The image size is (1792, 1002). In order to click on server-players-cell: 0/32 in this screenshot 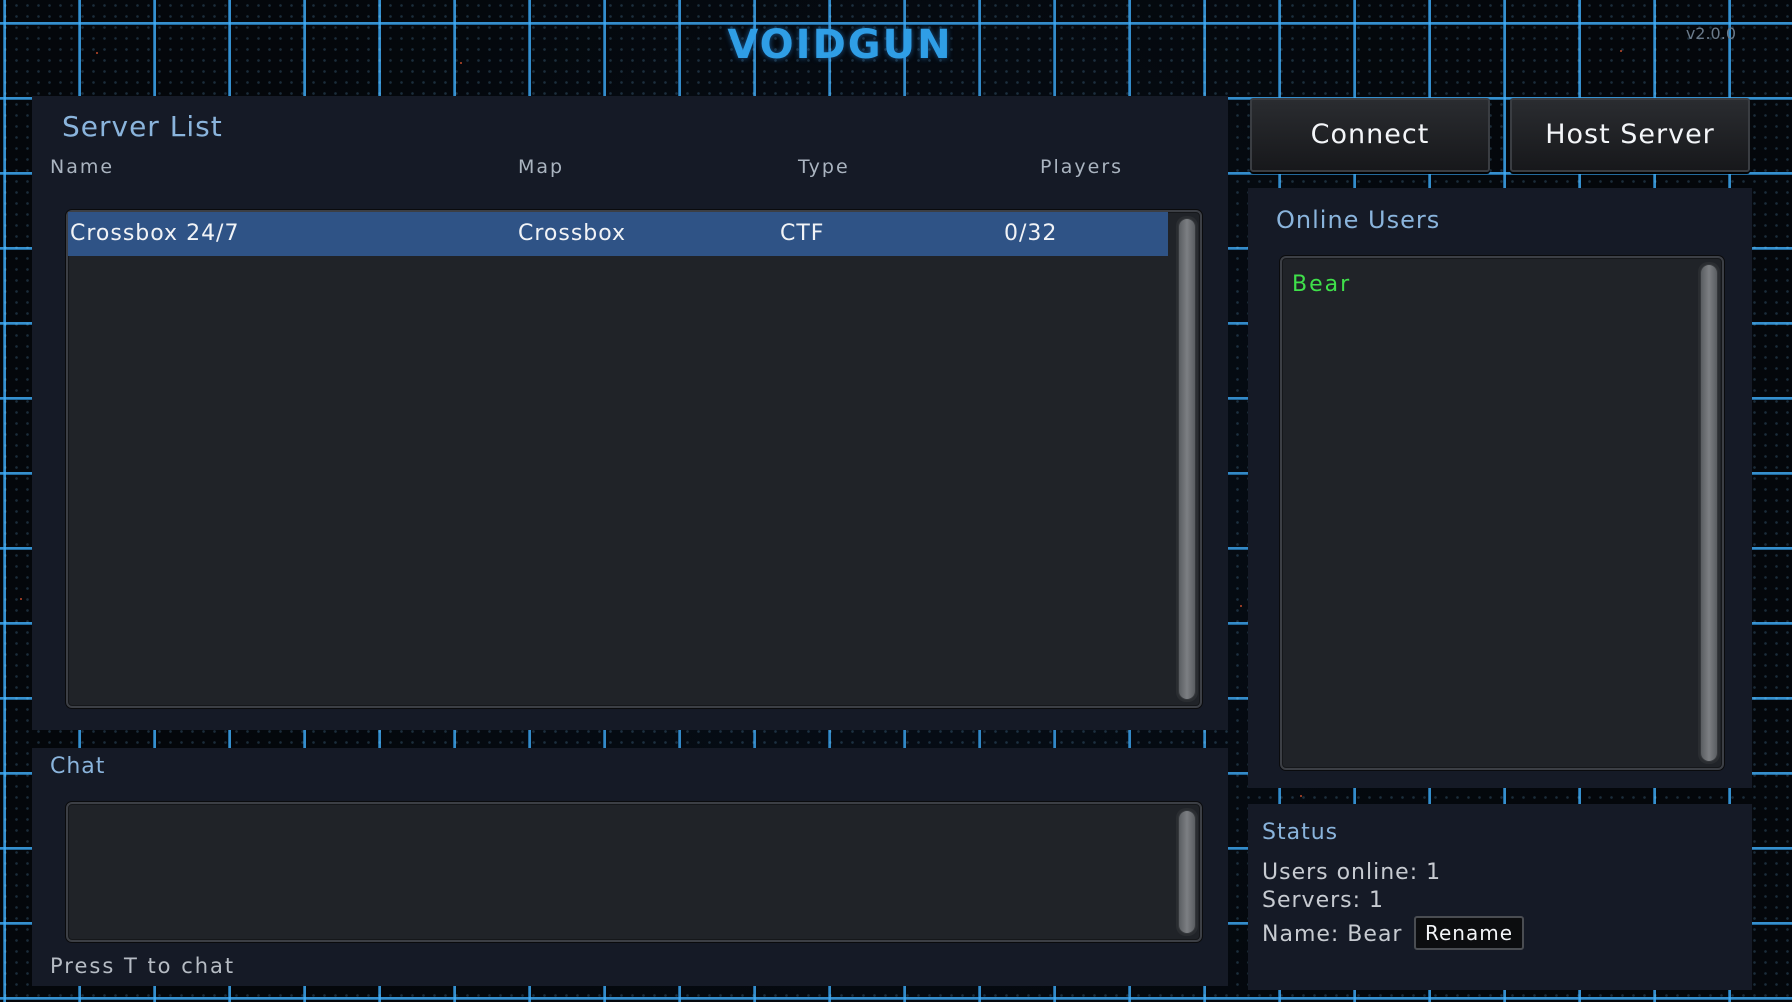, I will do `click(1031, 233)`.